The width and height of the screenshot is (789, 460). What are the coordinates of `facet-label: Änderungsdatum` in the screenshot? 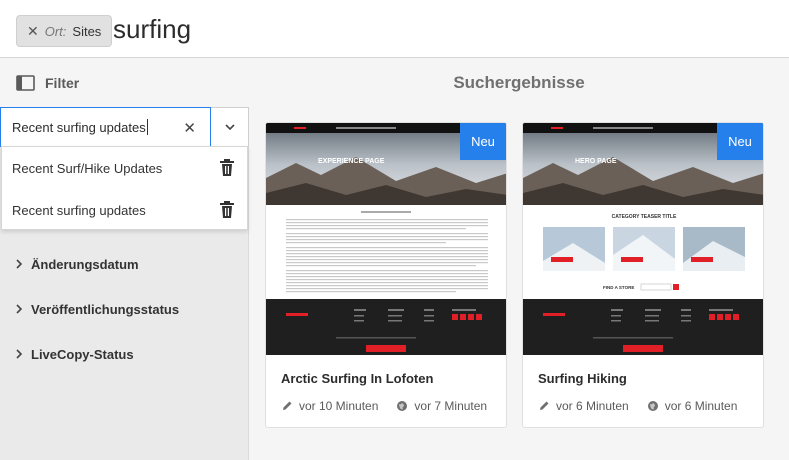 It's located at (85, 264).